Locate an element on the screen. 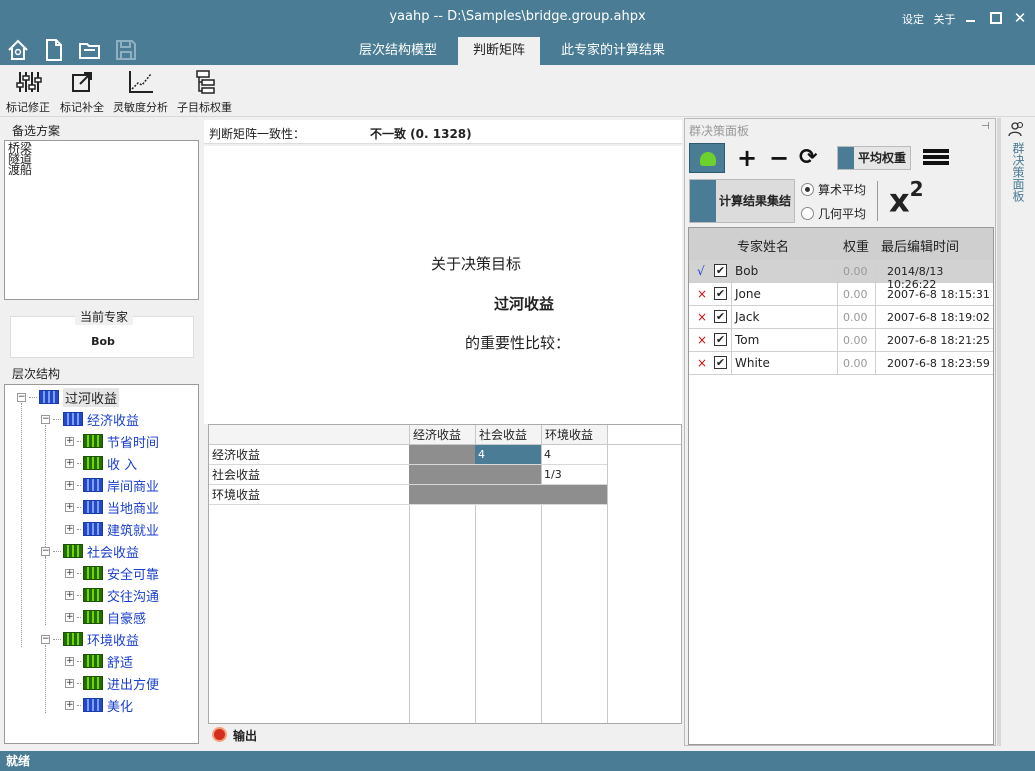 This screenshot has width=1035, height=771. alternatives-label: 备选方案 is located at coordinates (36, 131).